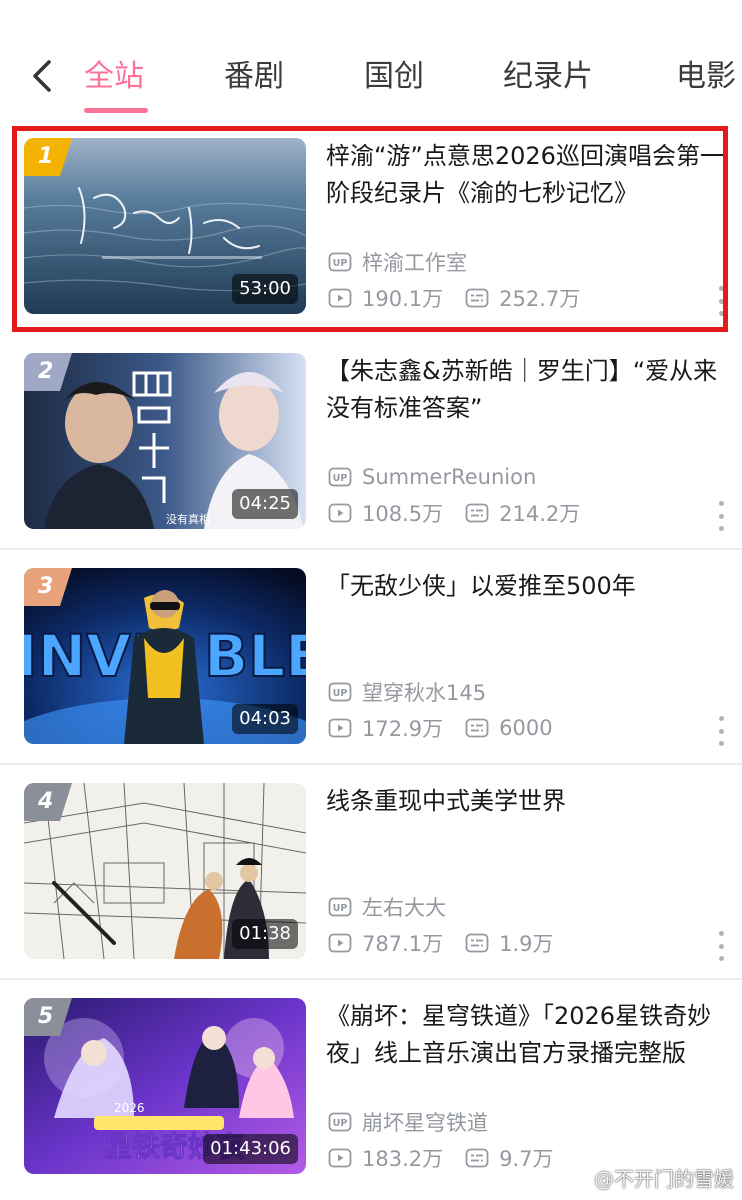  Describe the element at coordinates (265, 719) in the screenshot. I see `video-duration: 04:03` at that location.